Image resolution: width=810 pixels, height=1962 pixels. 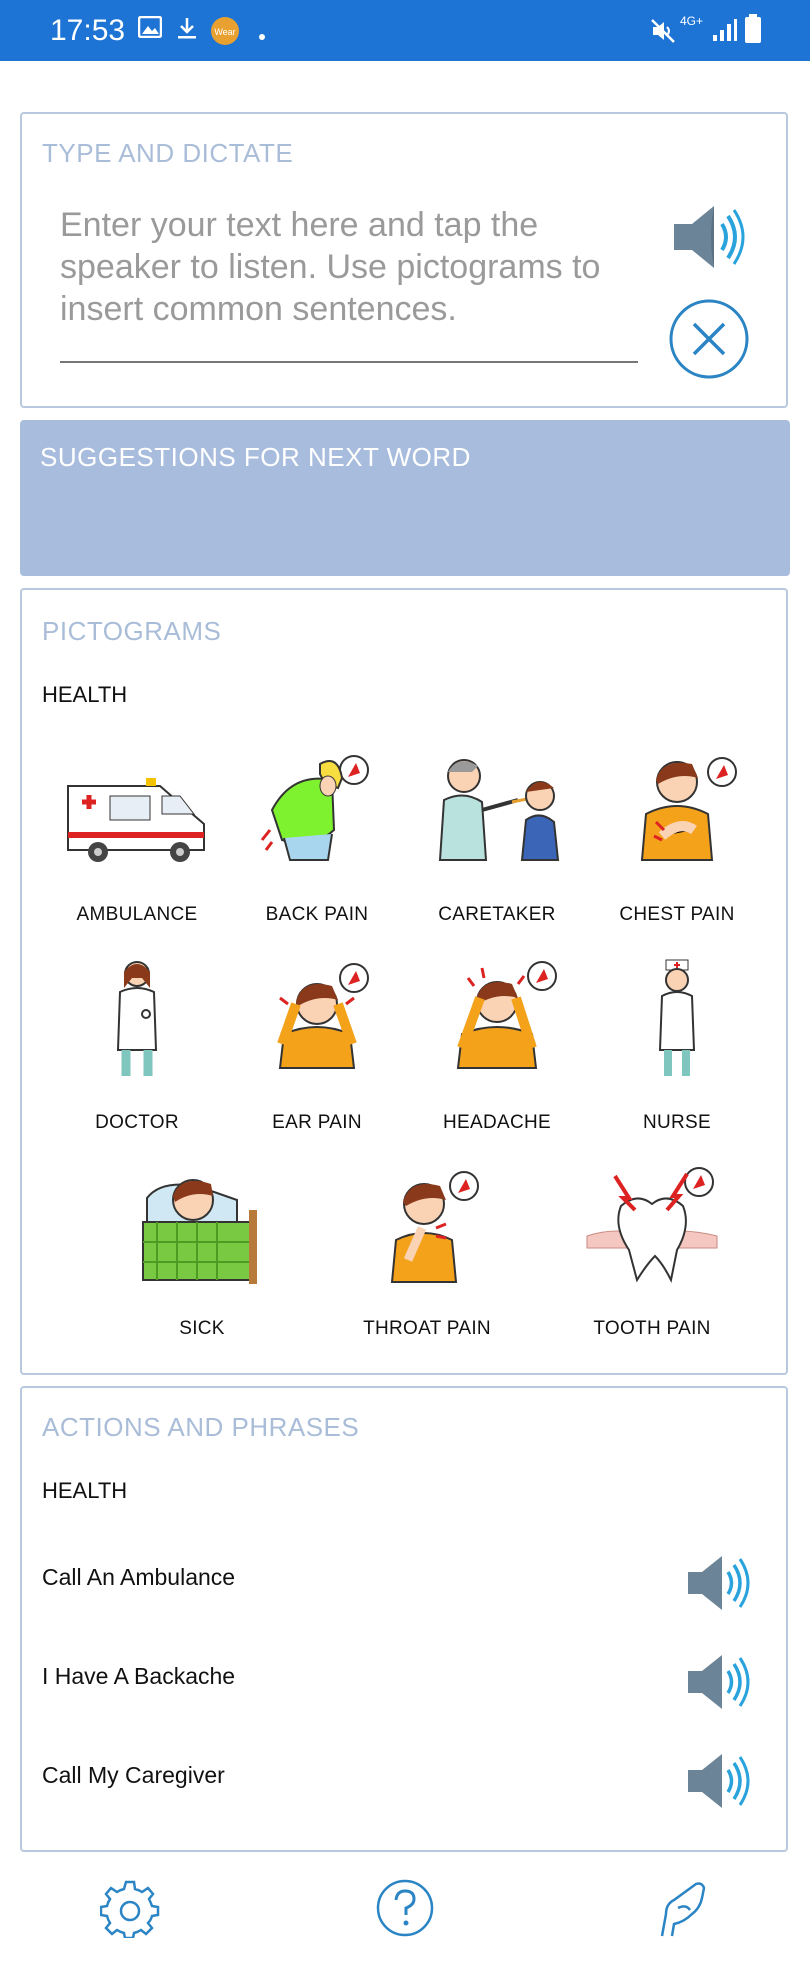 I want to click on mute-icon, so click(x=663, y=33).